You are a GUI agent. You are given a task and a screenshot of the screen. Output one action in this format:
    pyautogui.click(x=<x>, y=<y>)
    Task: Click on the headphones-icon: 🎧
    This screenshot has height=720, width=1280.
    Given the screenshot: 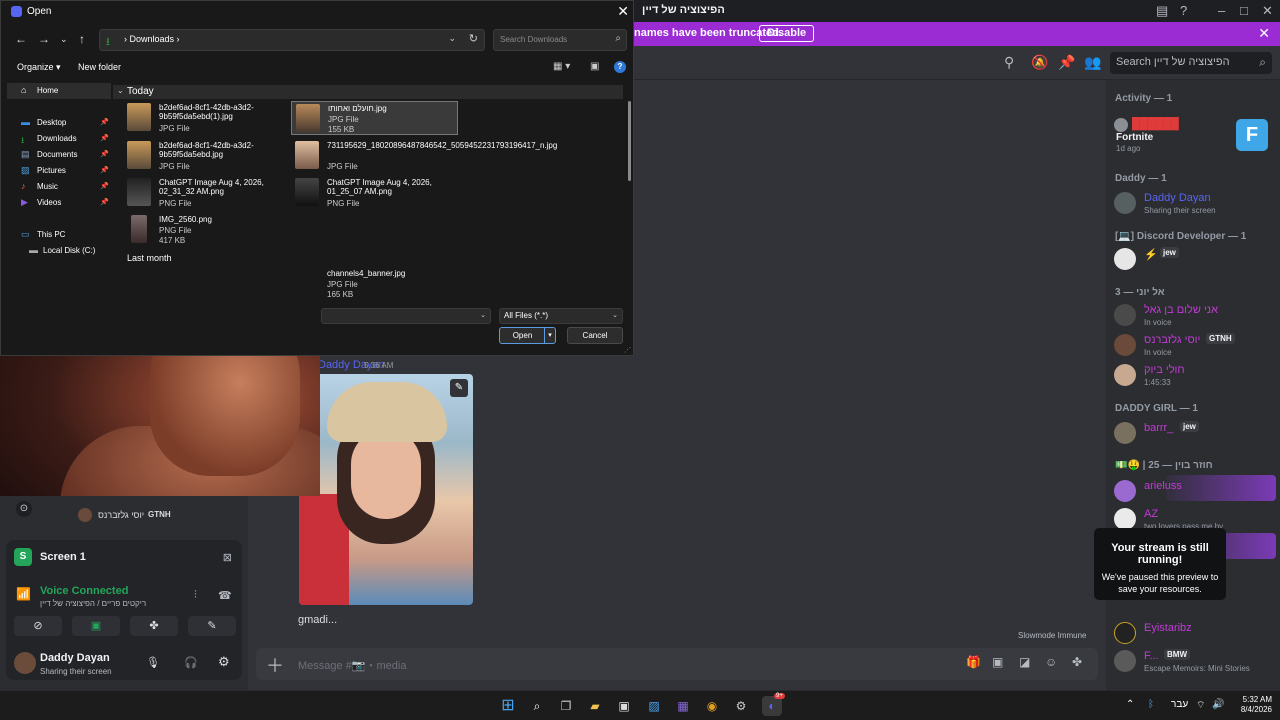 What is the action you would take?
    pyautogui.click(x=191, y=662)
    